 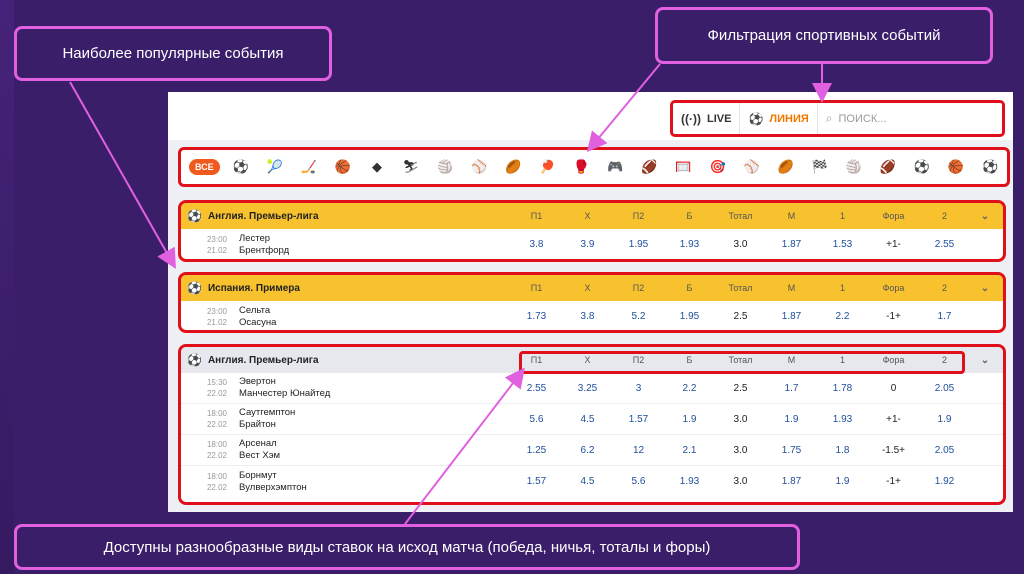 What do you see at coordinates (842, 388) in the screenshot?
I see `odds-button: 1.78` at bounding box center [842, 388].